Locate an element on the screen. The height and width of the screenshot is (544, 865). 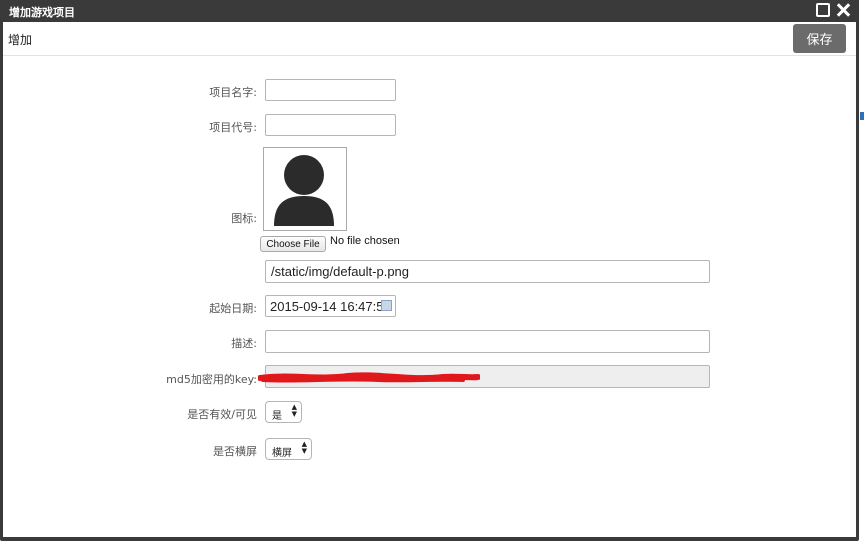
project-code-input is located at coordinates (330, 125).